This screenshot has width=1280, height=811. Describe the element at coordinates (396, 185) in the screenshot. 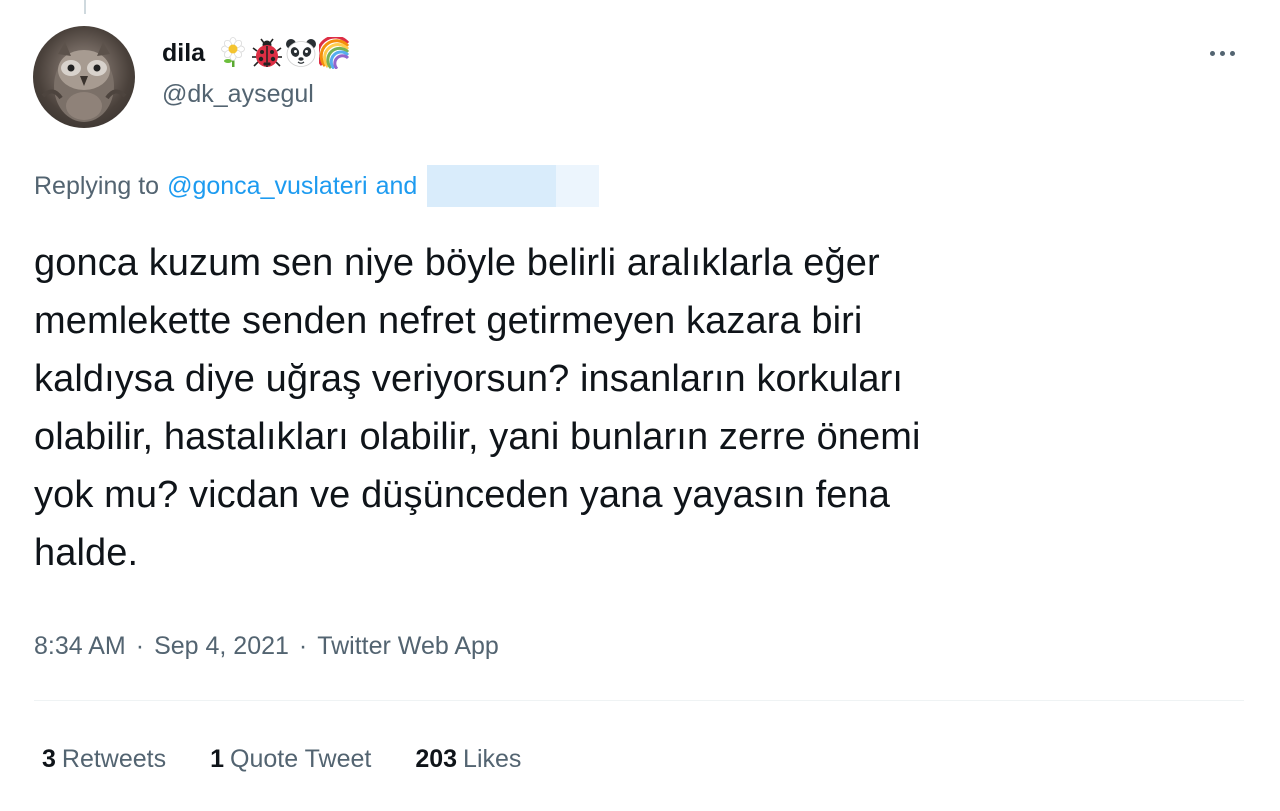

I see `replying-to-conjunction: and` at that location.